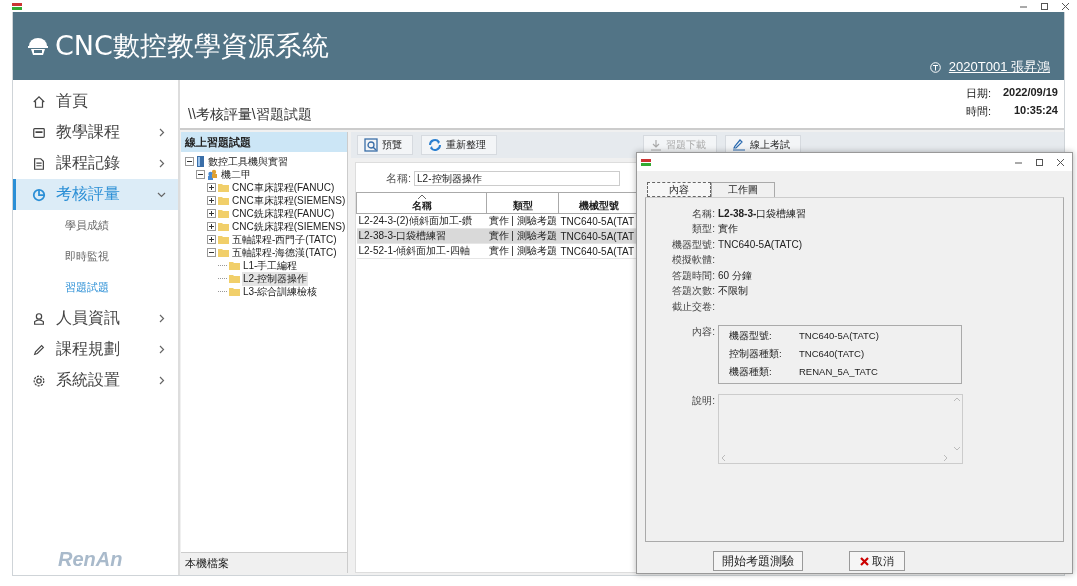 This screenshot has height=586, width=1077. Describe the element at coordinates (280, 291) in the screenshot. I see `tree-item: L3-綜合訓練檢核` at that location.